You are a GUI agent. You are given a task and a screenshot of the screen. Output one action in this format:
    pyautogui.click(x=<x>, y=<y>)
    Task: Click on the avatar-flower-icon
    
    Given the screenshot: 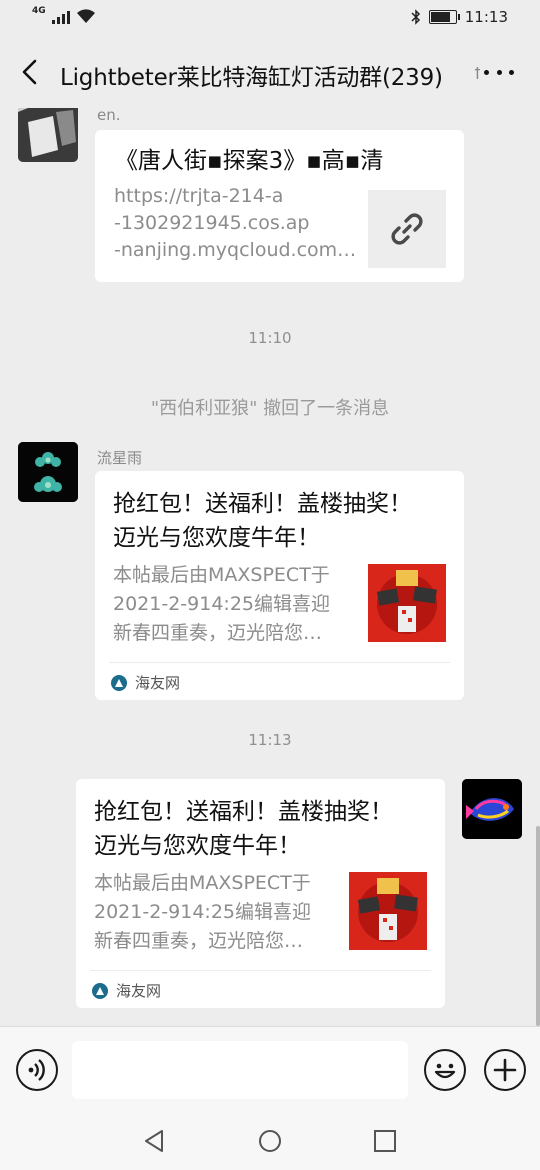 What is the action you would take?
    pyautogui.click(x=48, y=472)
    